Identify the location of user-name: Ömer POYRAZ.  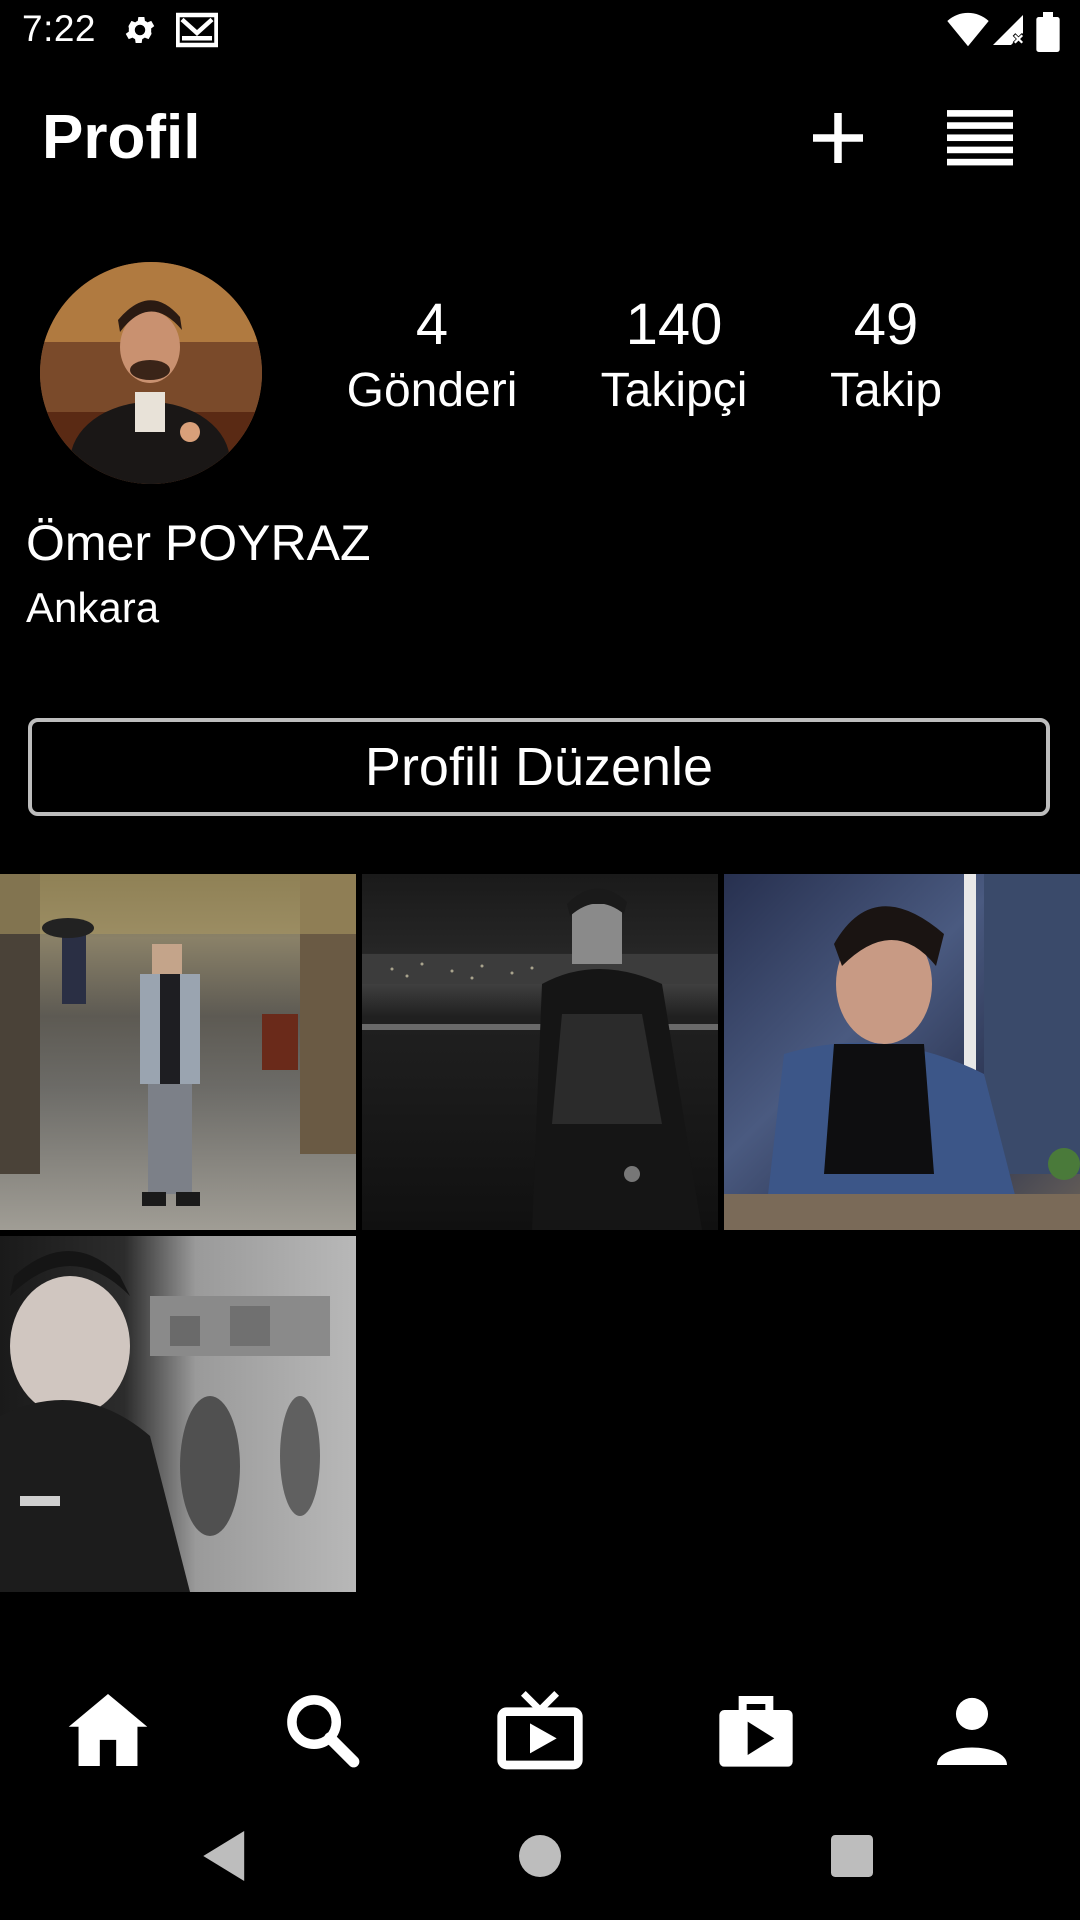
(198, 543).